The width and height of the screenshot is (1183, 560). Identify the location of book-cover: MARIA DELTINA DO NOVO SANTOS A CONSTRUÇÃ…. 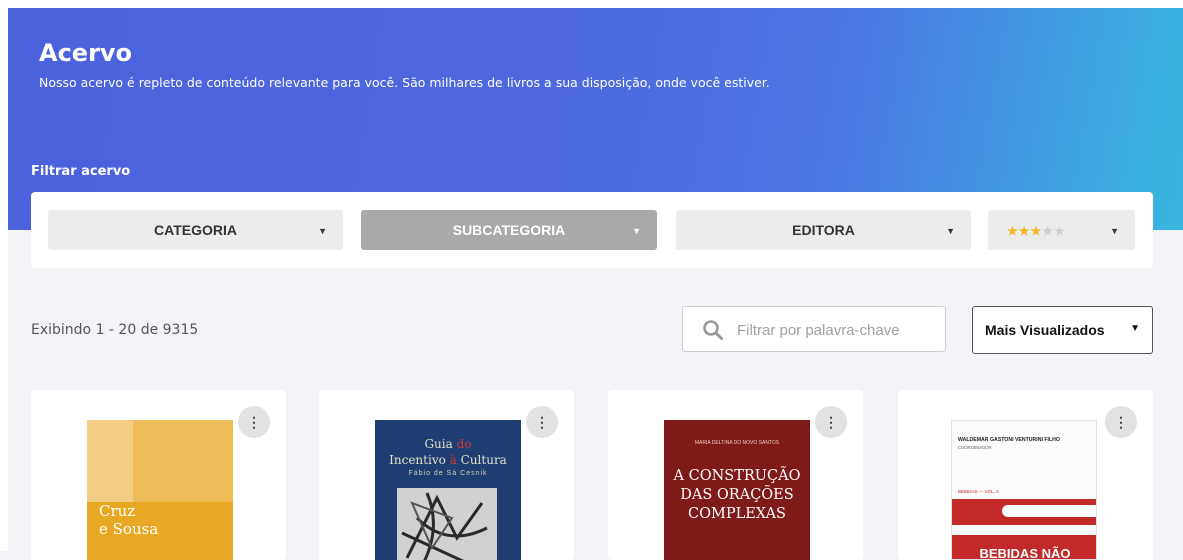
(737, 490).